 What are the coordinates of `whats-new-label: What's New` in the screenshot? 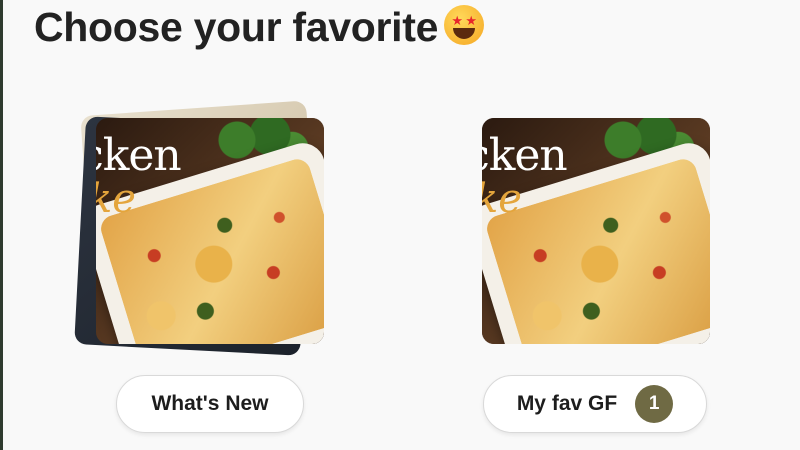 It's located at (210, 403).